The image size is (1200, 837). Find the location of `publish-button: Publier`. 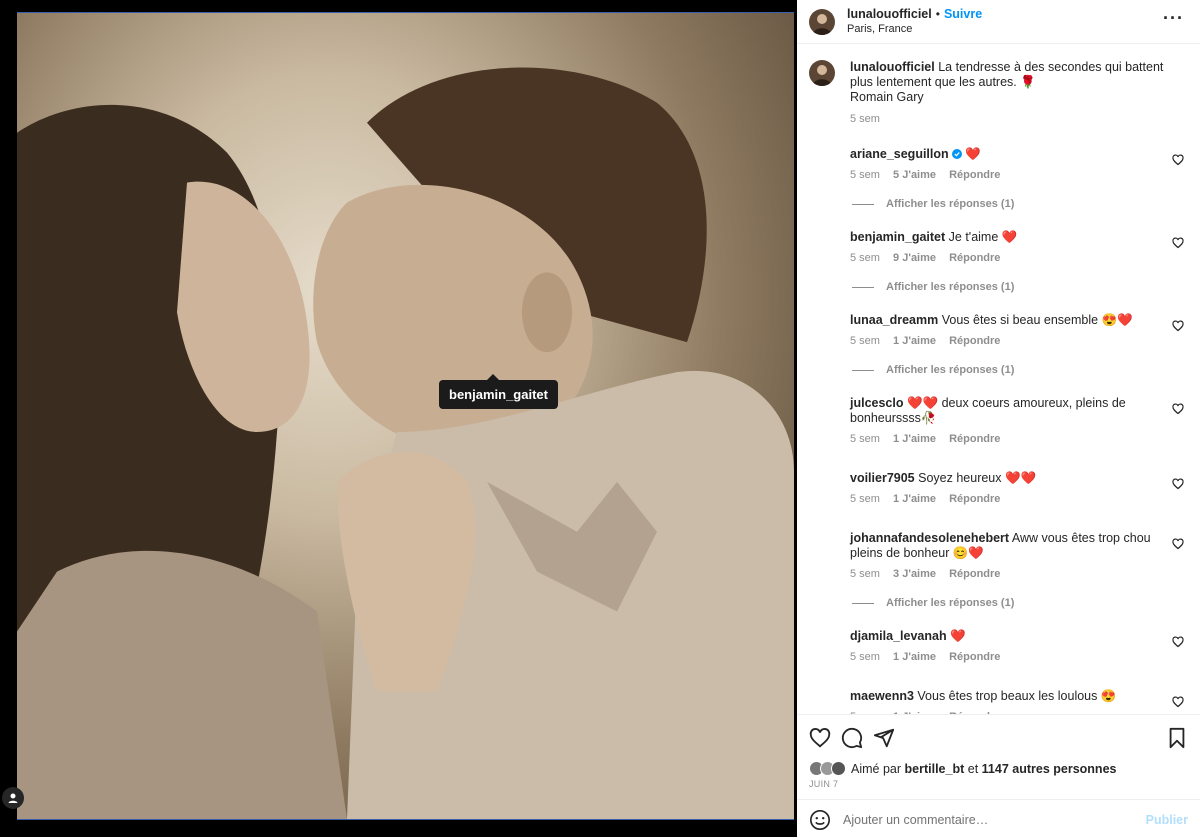

publish-button: Publier is located at coordinates (1167, 820).